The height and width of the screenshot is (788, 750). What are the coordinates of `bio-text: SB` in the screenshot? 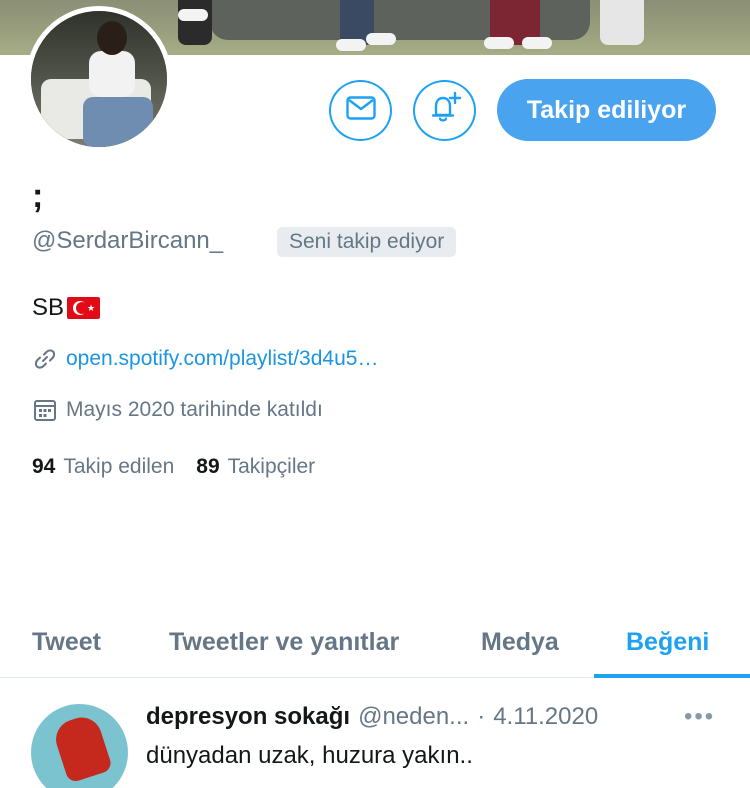 It's located at (48, 307).